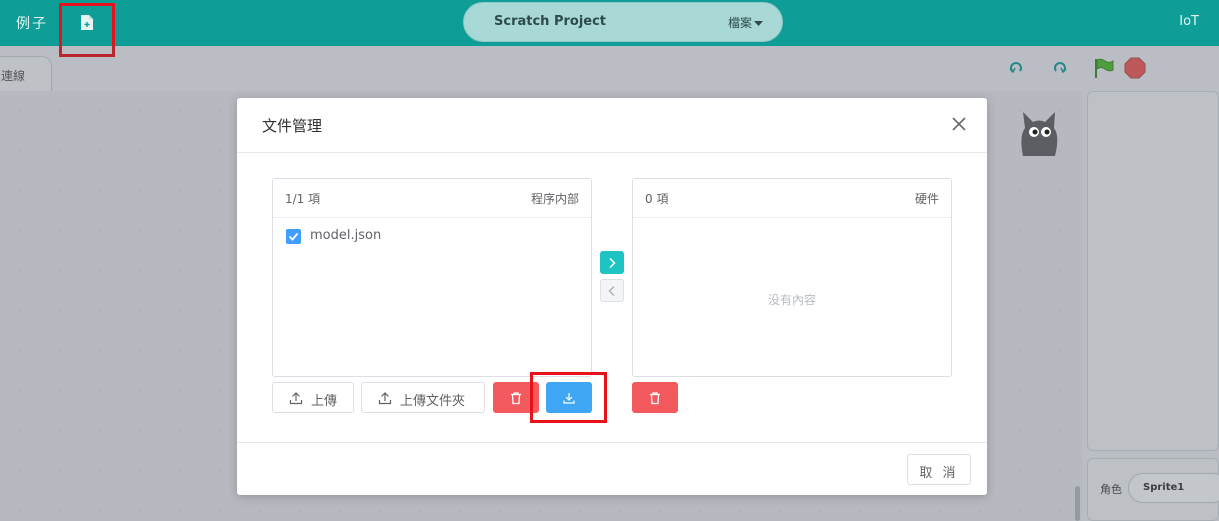  Describe the element at coordinates (939, 469) in the screenshot. I see `cancel-button: 取 消` at that location.